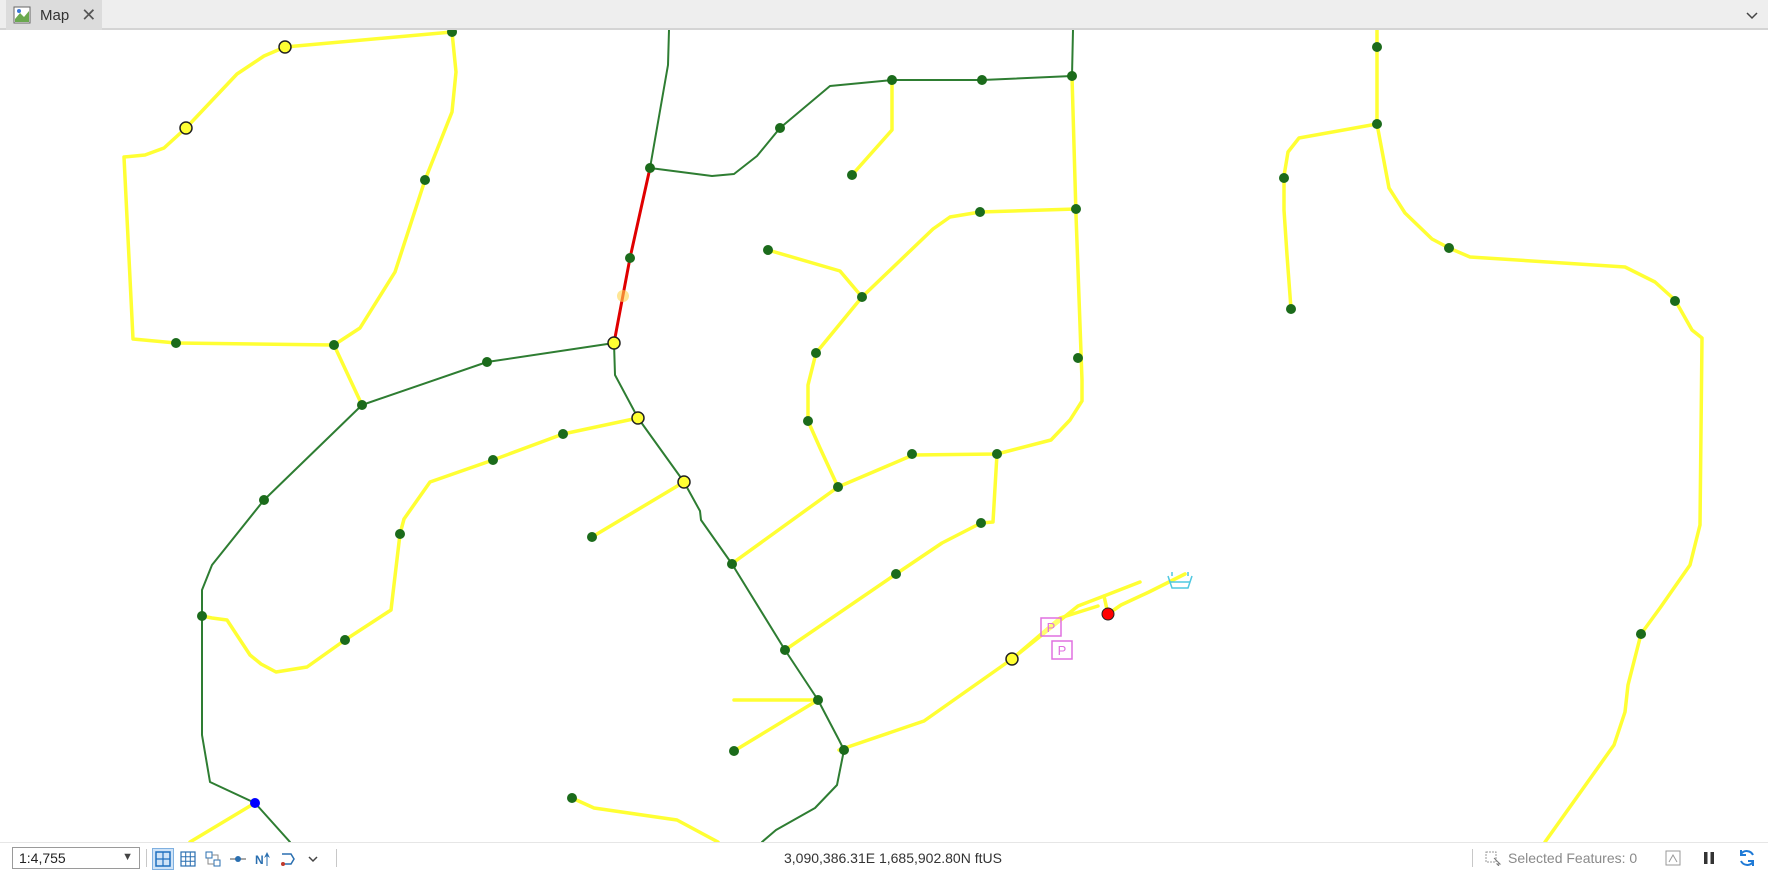 Image resolution: width=1768 pixels, height=872 pixels. What do you see at coordinates (163, 859) in the screenshot?
I see `snapping-toggle-icon` at bounding box center [163, 859].